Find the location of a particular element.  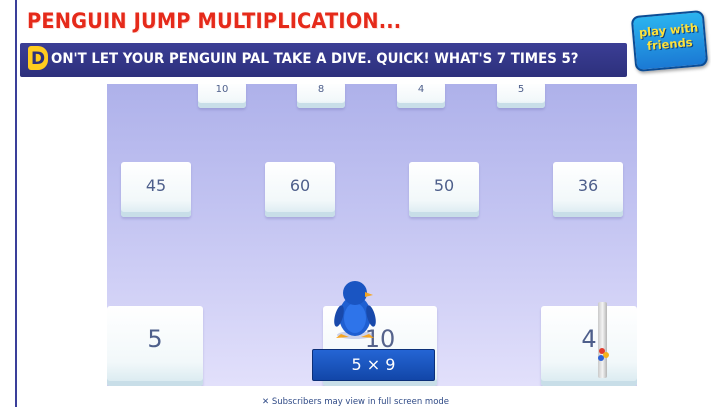

ice-block-middle-1: 45 is located at coordinates (156, 189).